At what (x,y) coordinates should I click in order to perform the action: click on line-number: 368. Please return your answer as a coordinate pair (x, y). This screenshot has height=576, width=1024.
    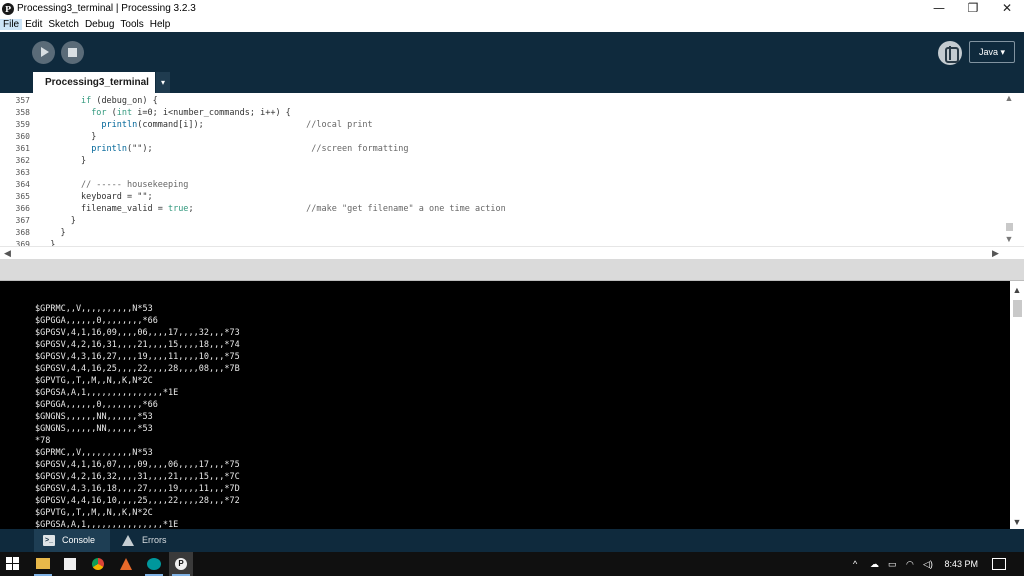
    Looking at the image, I should click on (22, 232).